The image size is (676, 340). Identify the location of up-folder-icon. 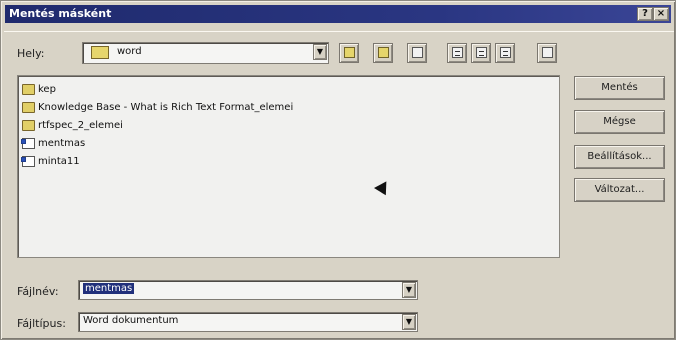
(349, 52).